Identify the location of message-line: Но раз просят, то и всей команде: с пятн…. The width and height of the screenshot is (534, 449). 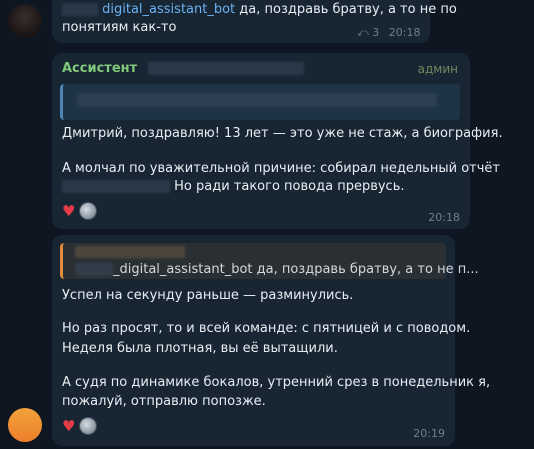
(266, 328).